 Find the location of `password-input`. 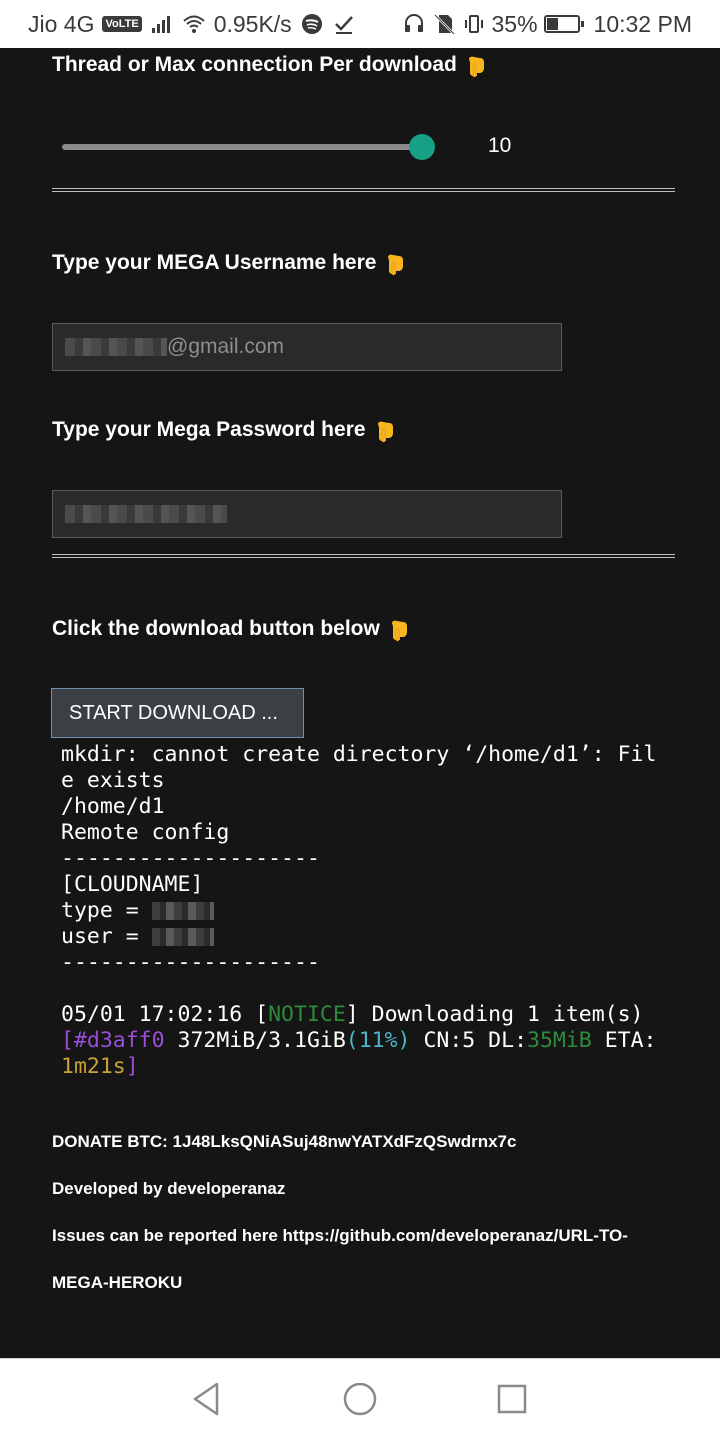

password-input is located at coordinates (307, 514).